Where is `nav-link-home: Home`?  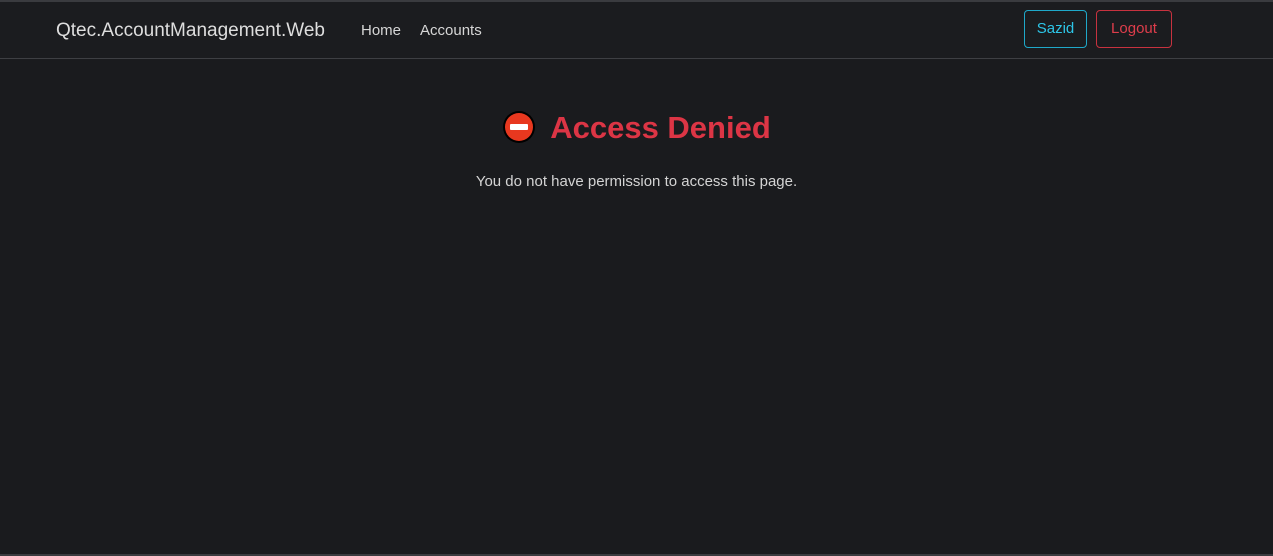 nav-link-home: Home is located at coordinates (381, 31).